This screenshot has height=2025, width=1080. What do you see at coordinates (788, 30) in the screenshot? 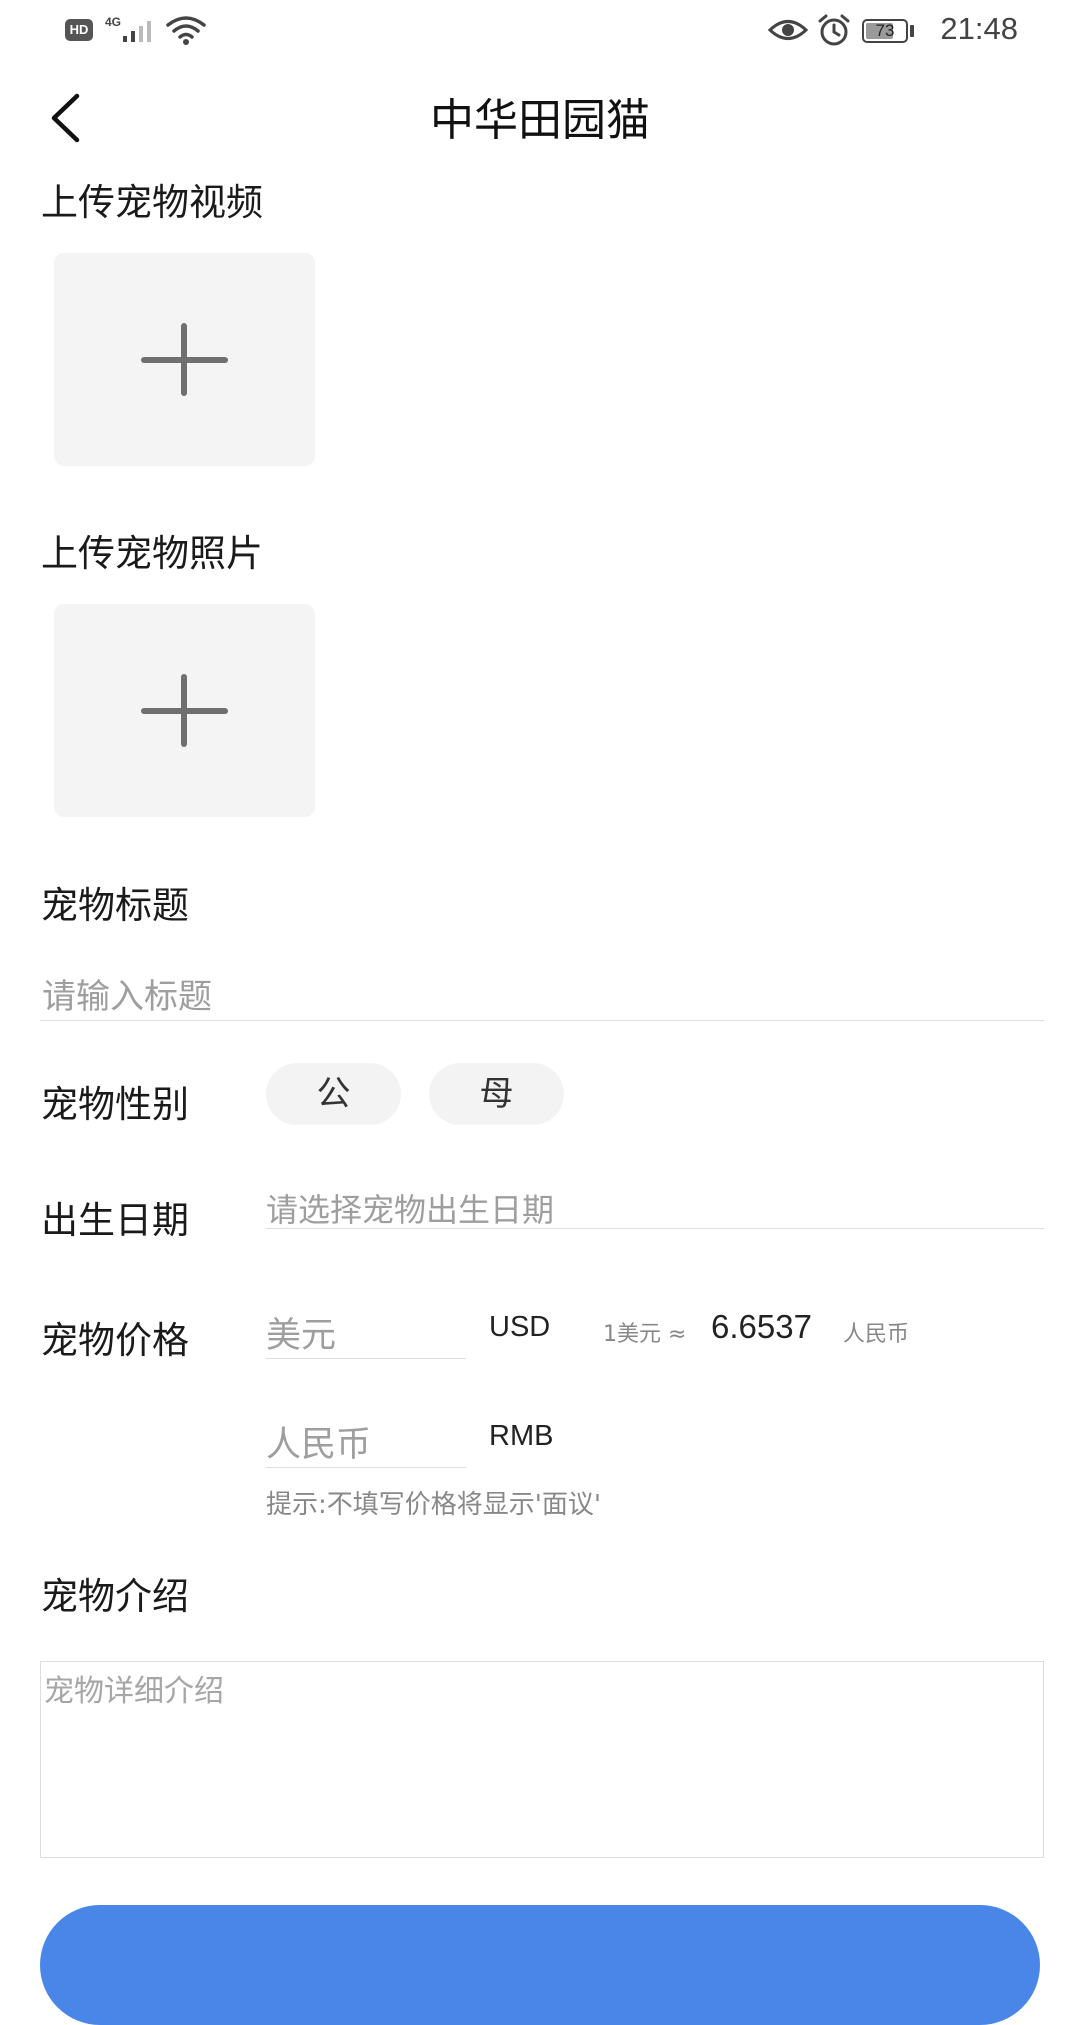
I see `eye-icon` at bounding box center [788, 30].